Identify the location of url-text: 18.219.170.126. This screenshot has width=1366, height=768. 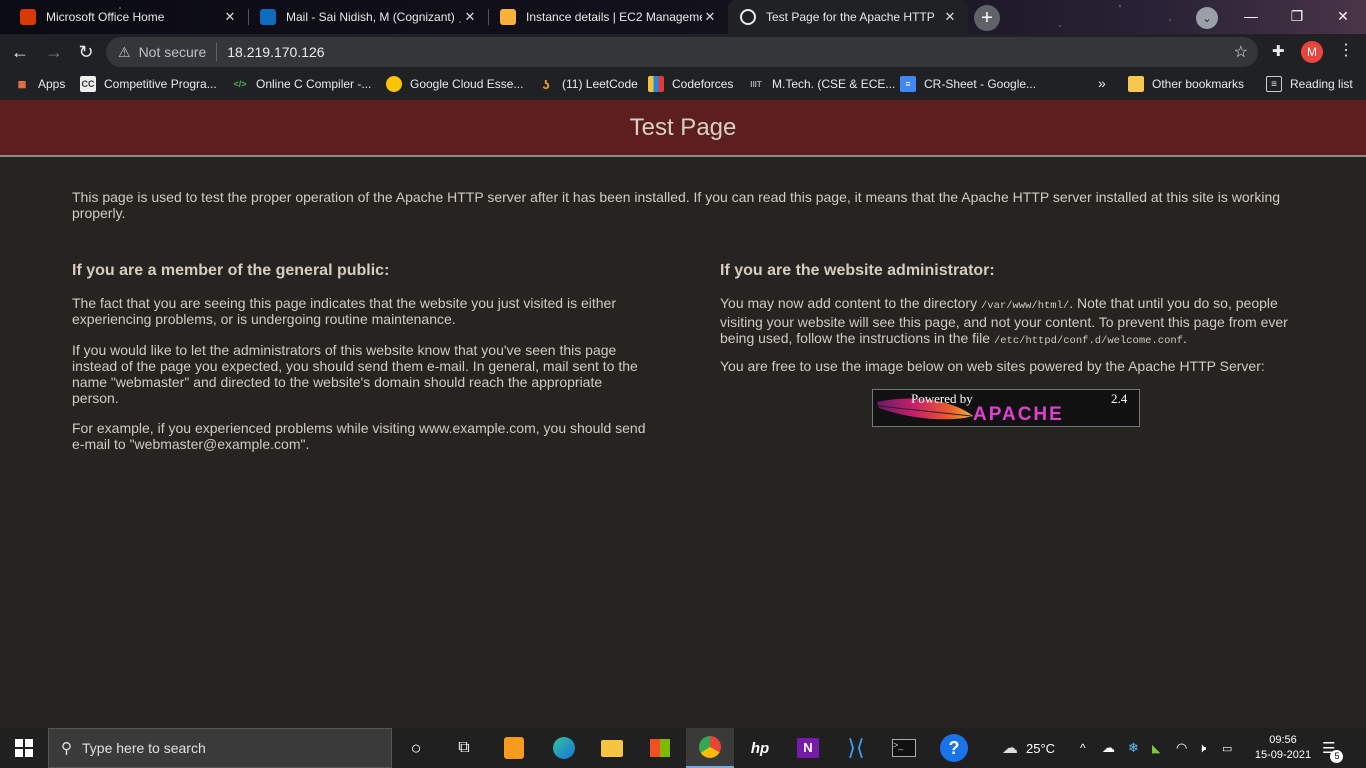
(275, 52).